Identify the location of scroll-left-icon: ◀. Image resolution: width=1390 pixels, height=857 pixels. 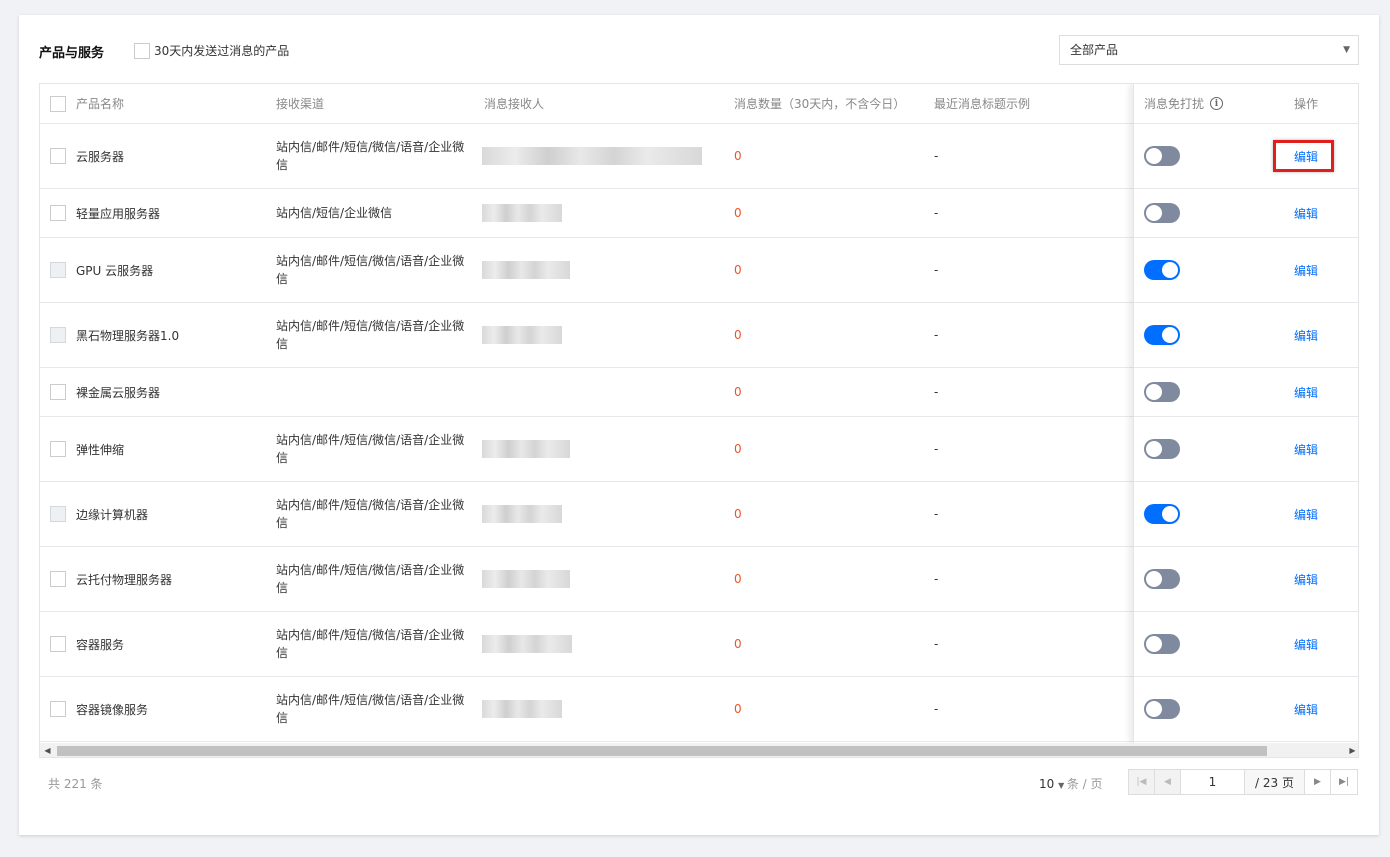
(47, 750).